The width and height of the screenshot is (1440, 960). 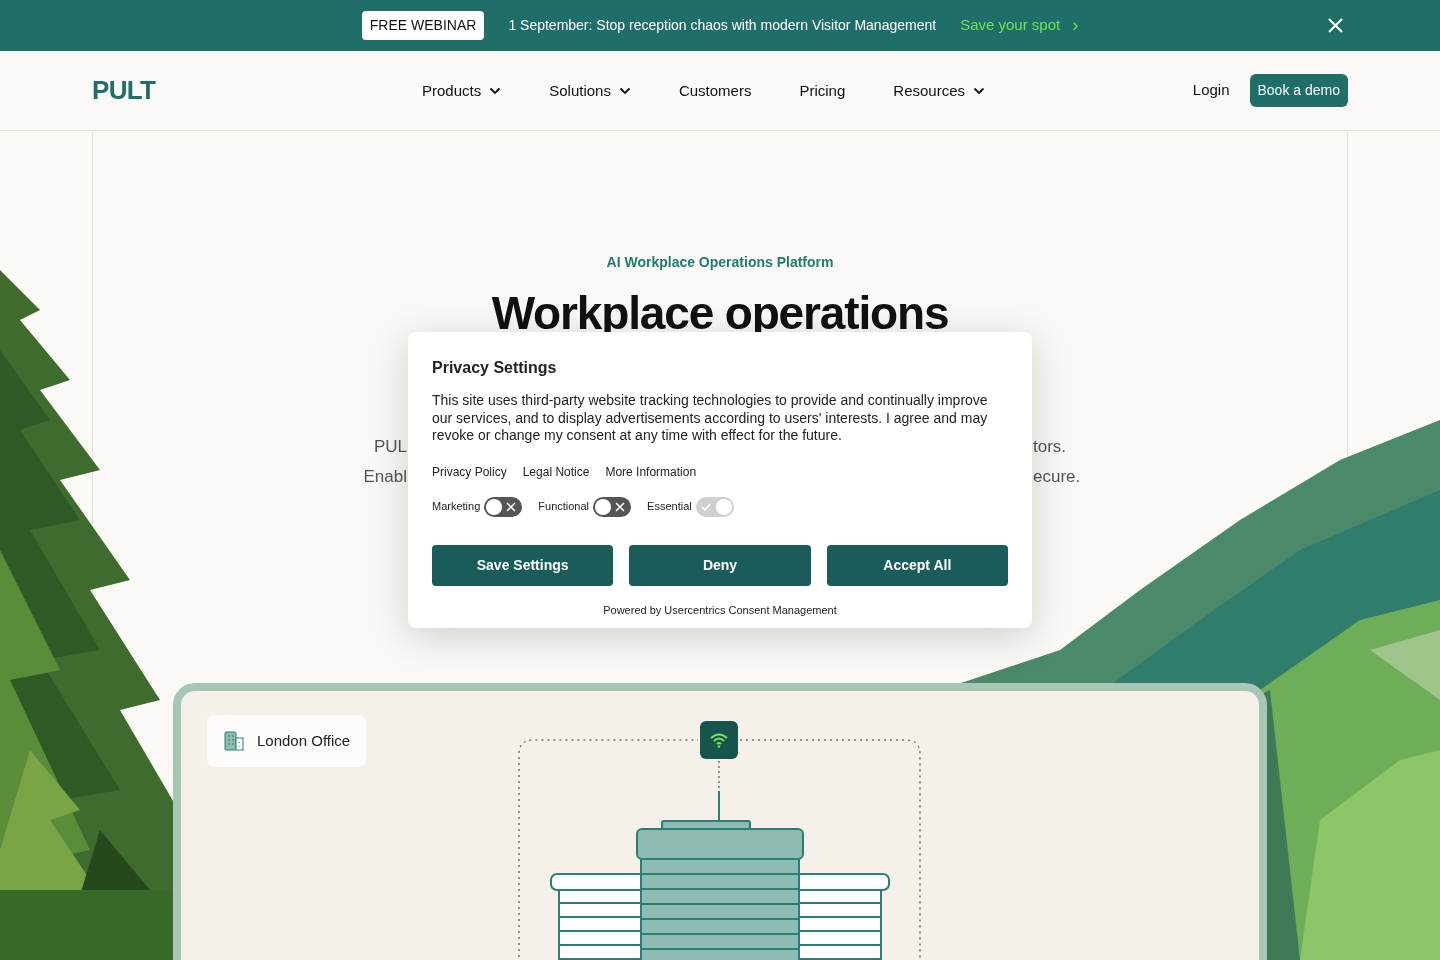 I want to click on hero-text-fragment: ecure., so click(x=1057, y=476).